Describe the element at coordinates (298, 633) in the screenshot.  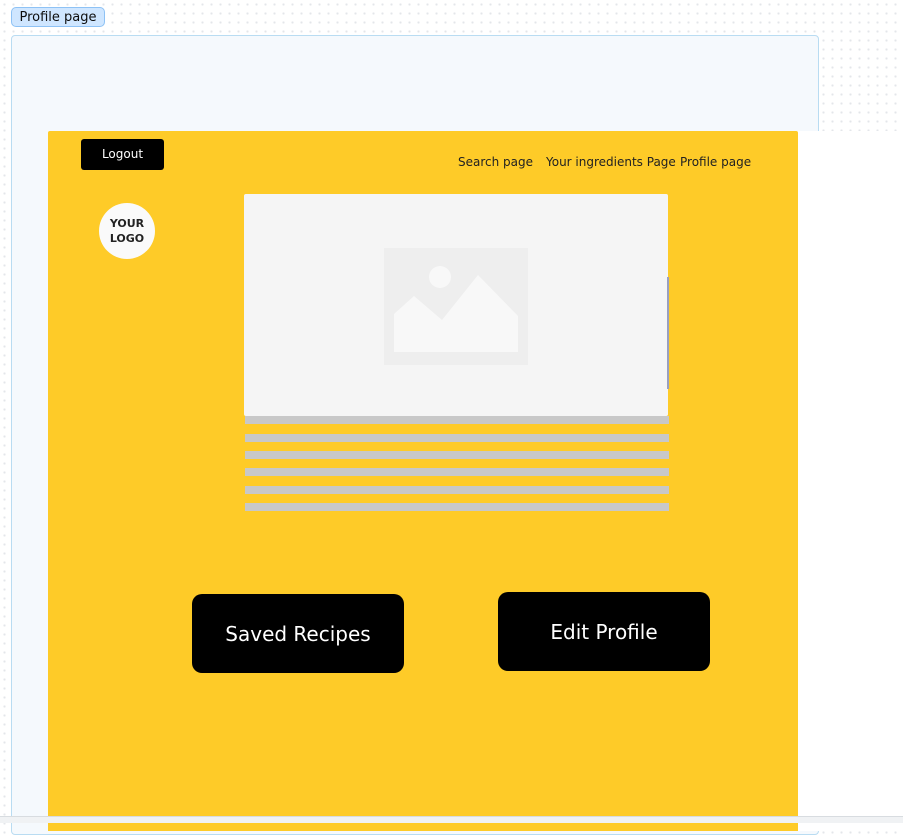
I see `saved-recipes-button: Saved Recipes` at that location.